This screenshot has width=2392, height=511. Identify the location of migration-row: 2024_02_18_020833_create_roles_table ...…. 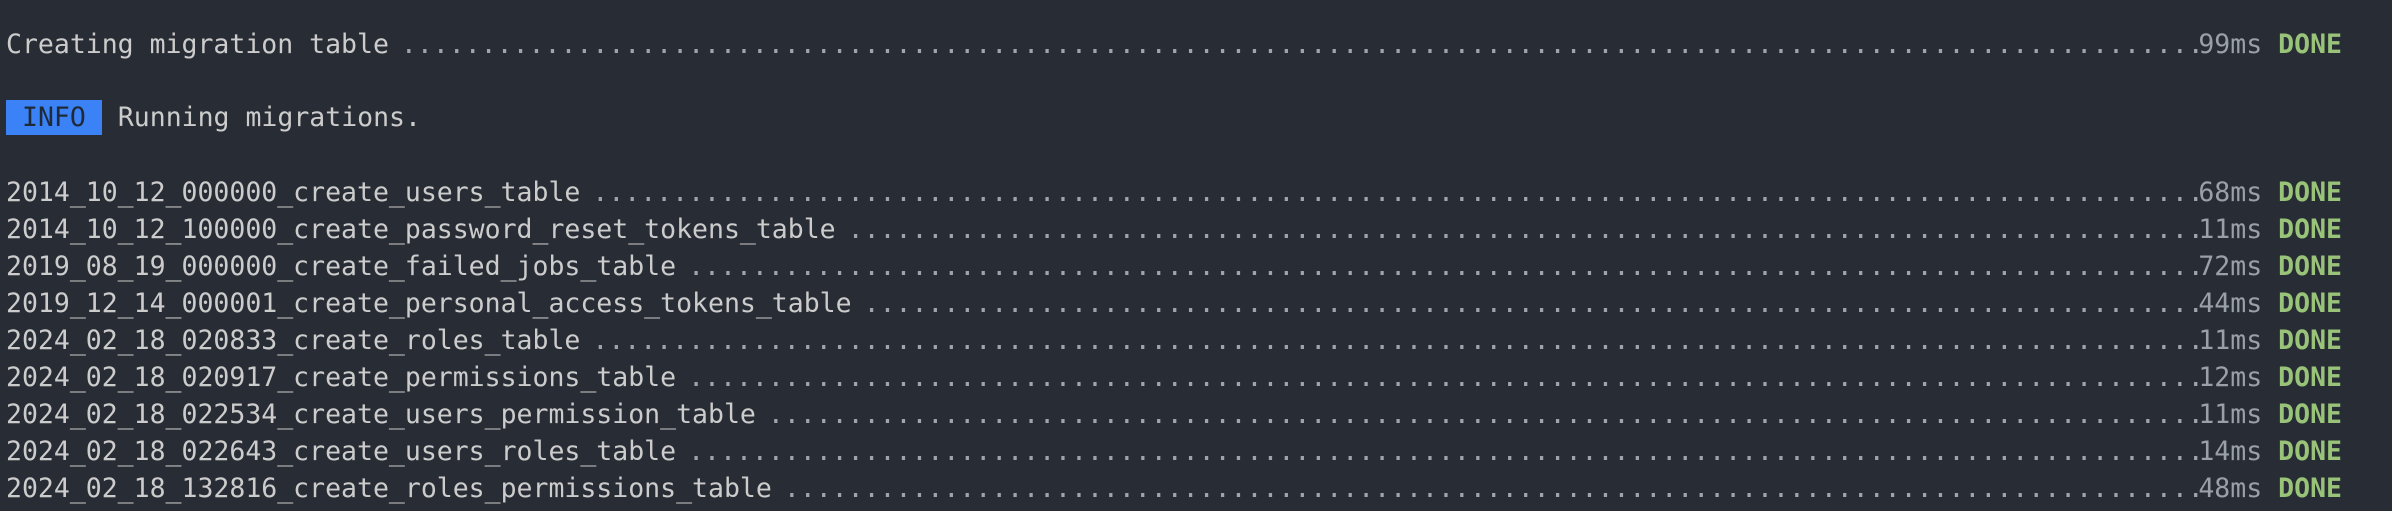
(1174, 340).